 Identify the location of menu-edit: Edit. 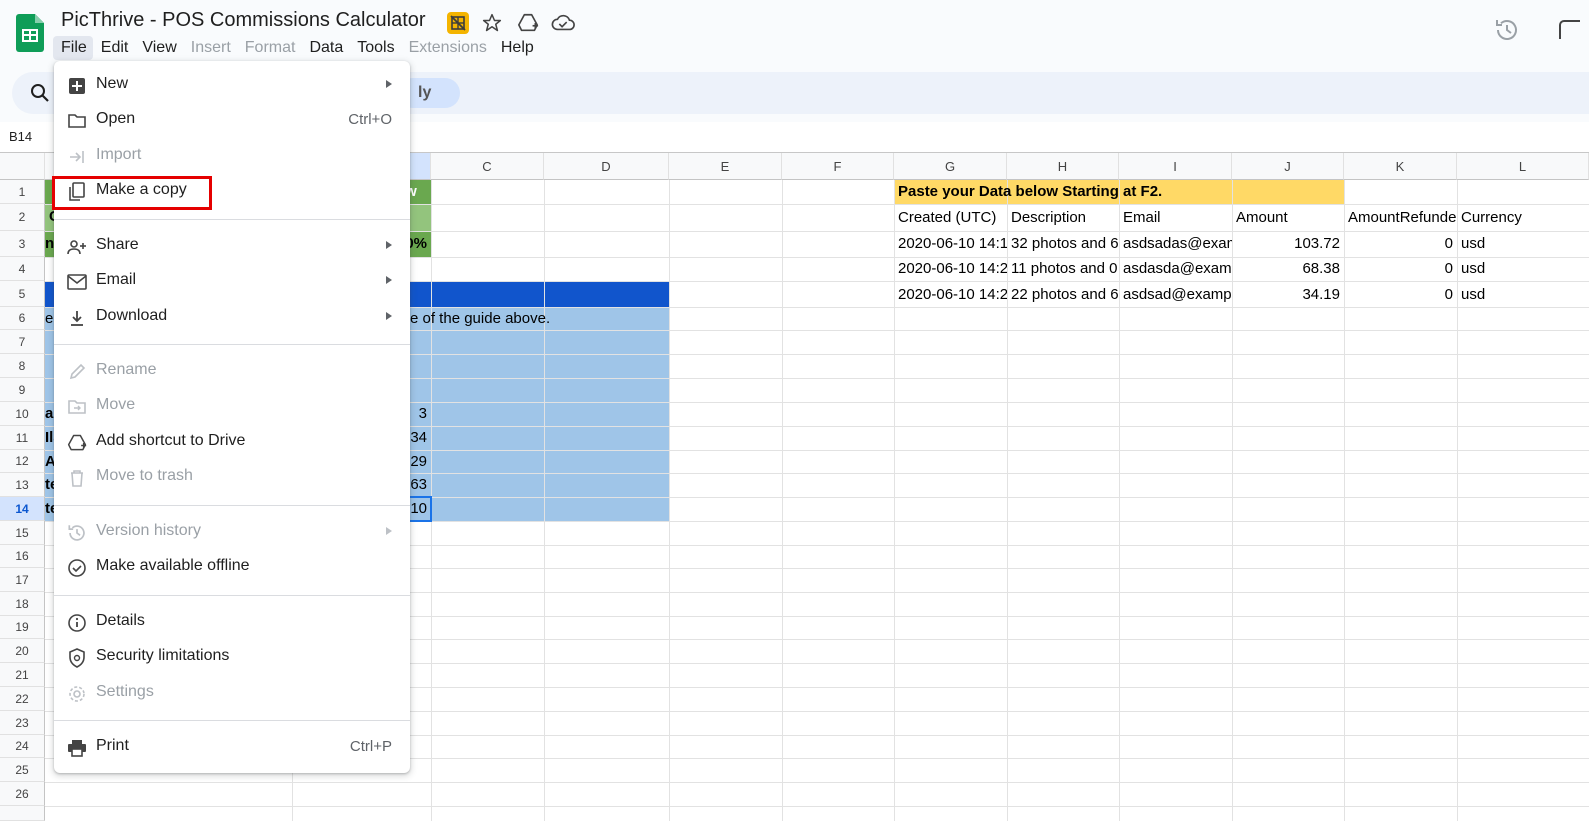
(114, 48).